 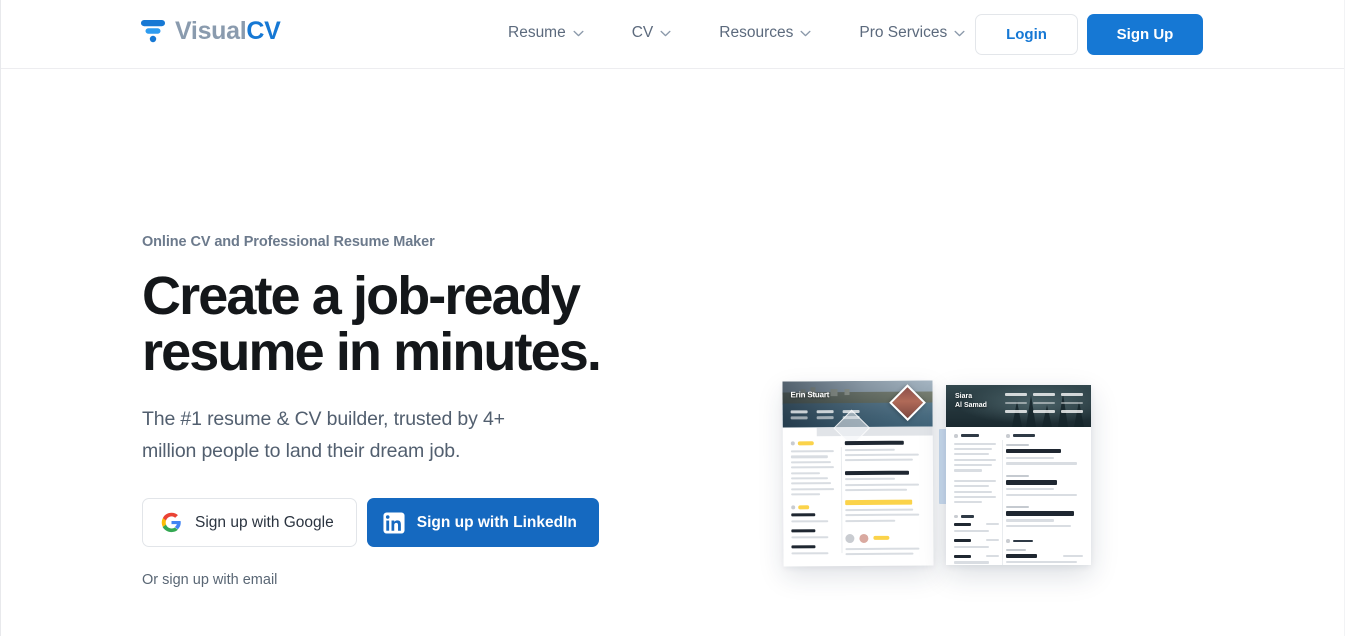 I want to click on main-navigation: Resume CV Resources Pro Services, so click(x=736, y=33).